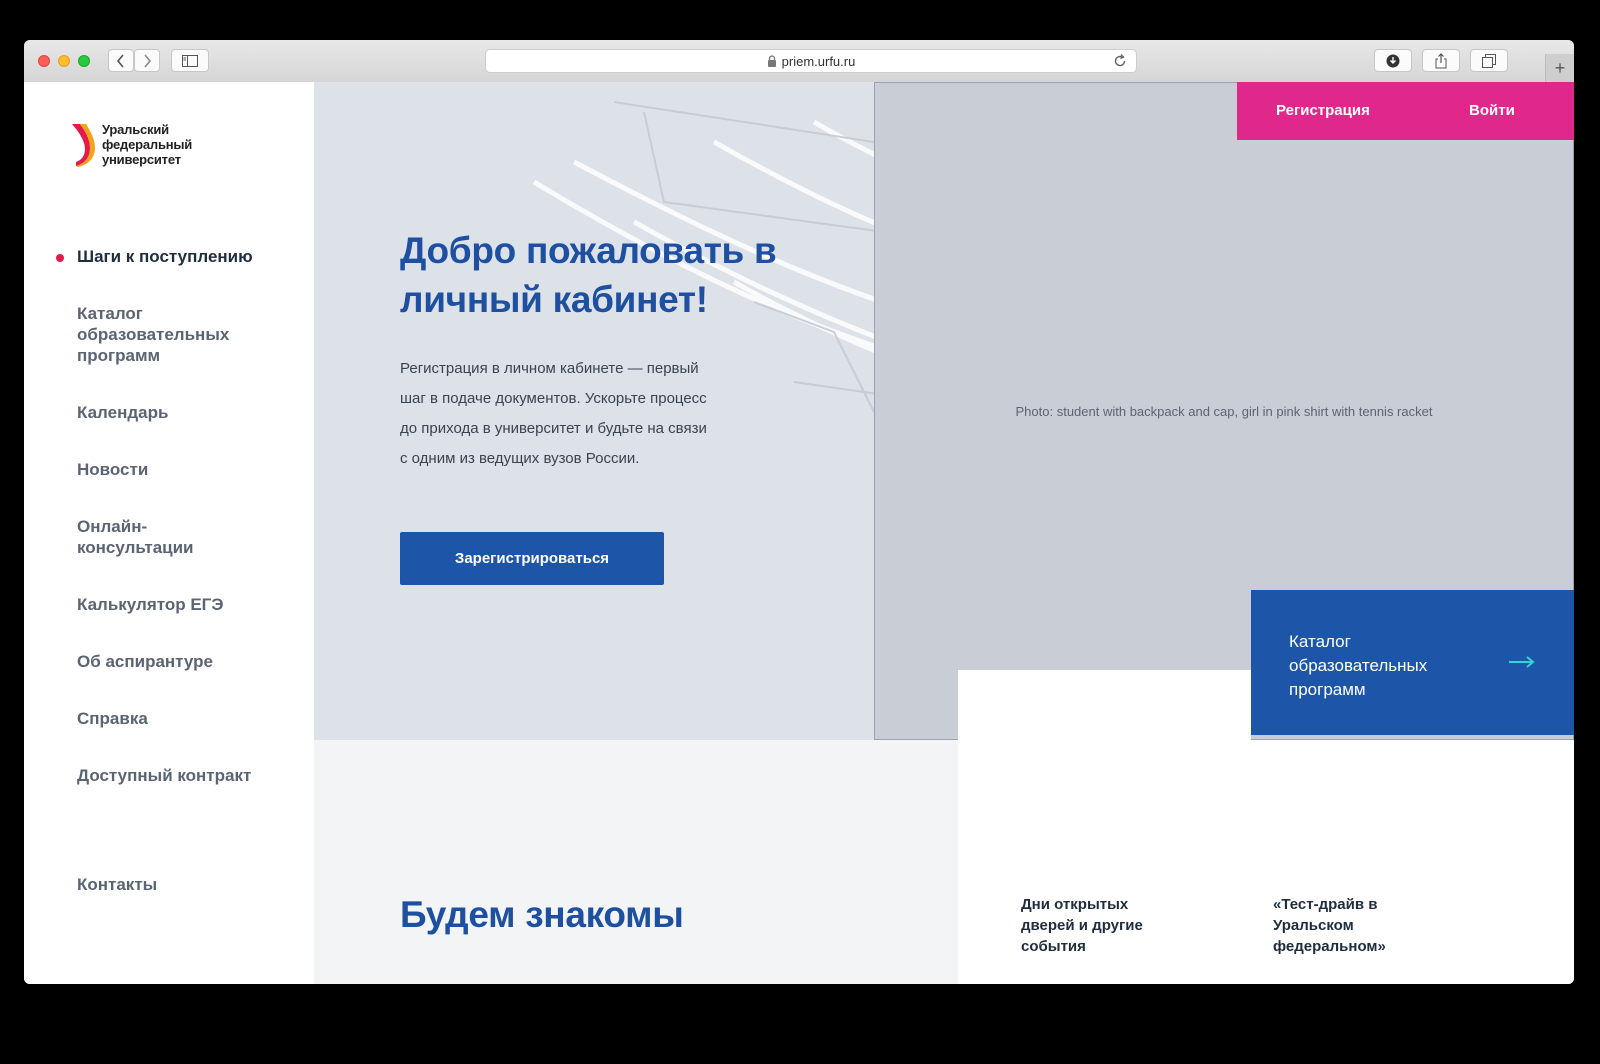  I want to click on arrow-right-icon, so click(1522, 662).